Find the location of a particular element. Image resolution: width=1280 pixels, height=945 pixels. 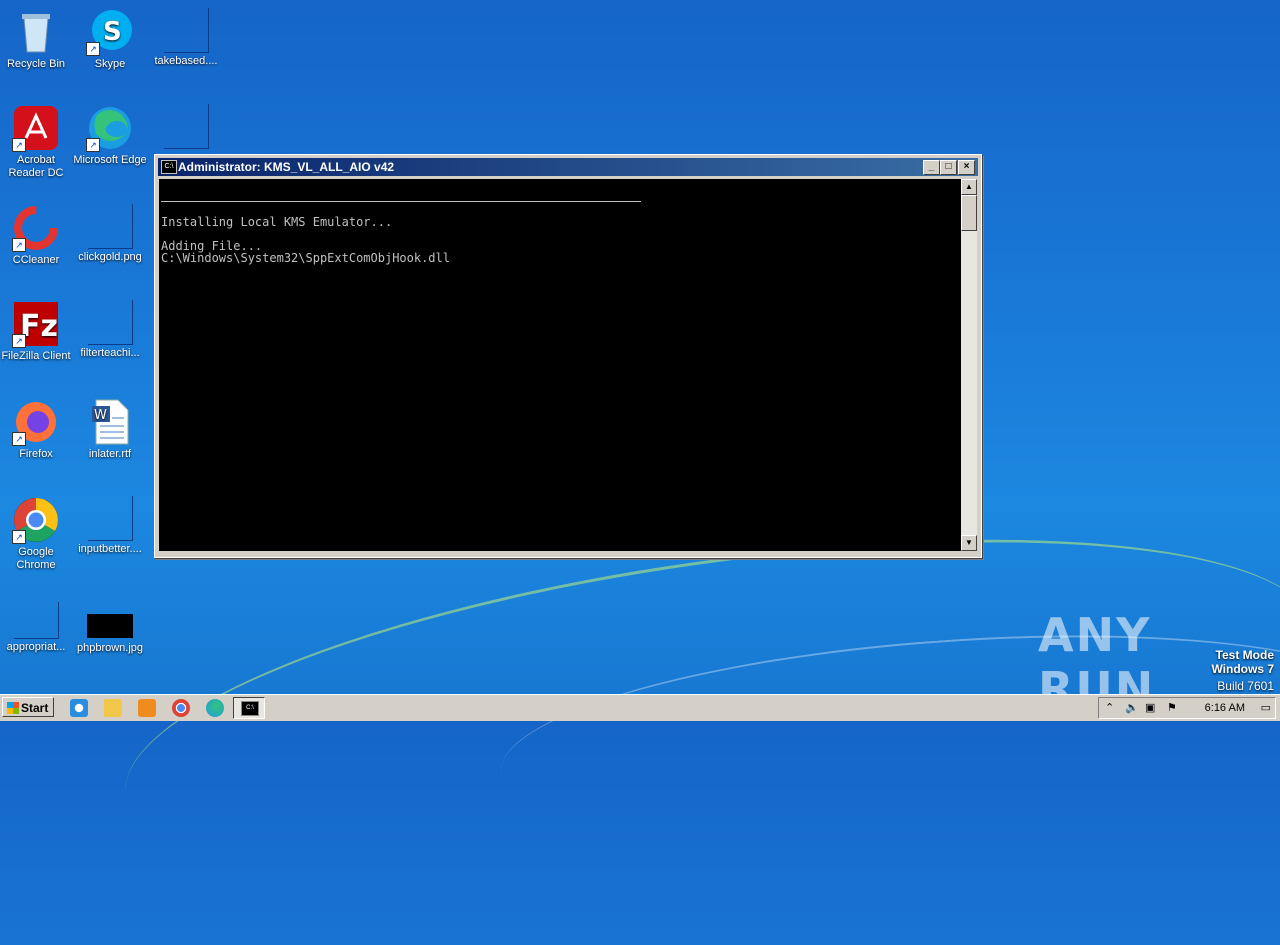

desktop-icon-filezilla: Fz ↗ FileZilla Client is located at coordinates (37, 331).